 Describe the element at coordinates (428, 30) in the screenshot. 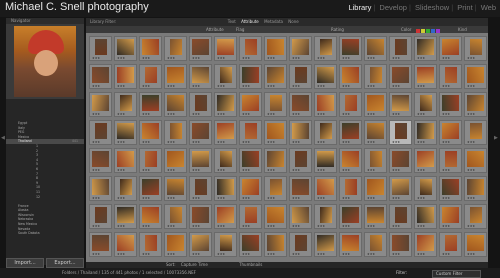

I see `color-swatches` at that location.